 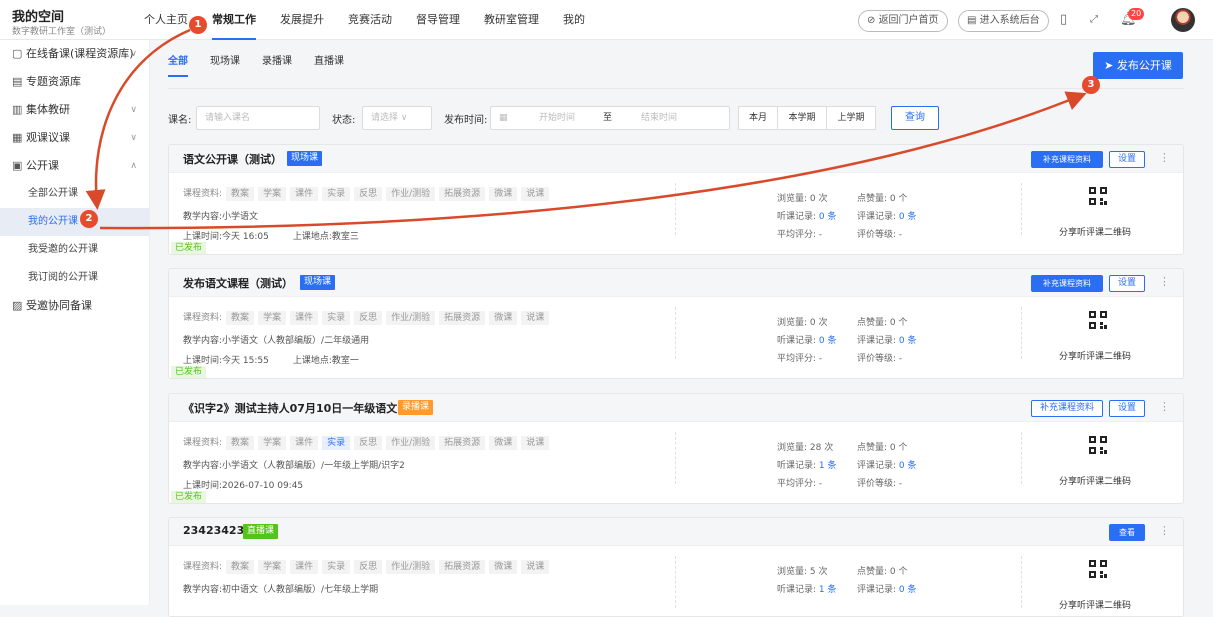 I want to click on brand-subtitle: 数字教研工作室（测试）, so click(x=62, y=32).